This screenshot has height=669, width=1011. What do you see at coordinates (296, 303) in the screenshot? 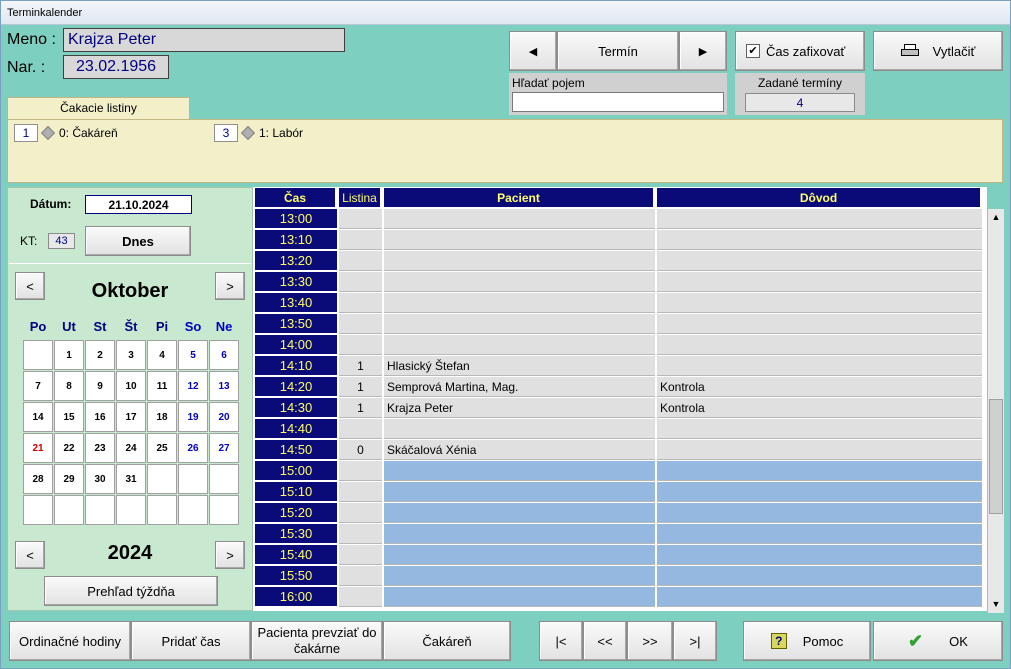
I see `time-slot: 13:40` at bounding box center [296, 303].